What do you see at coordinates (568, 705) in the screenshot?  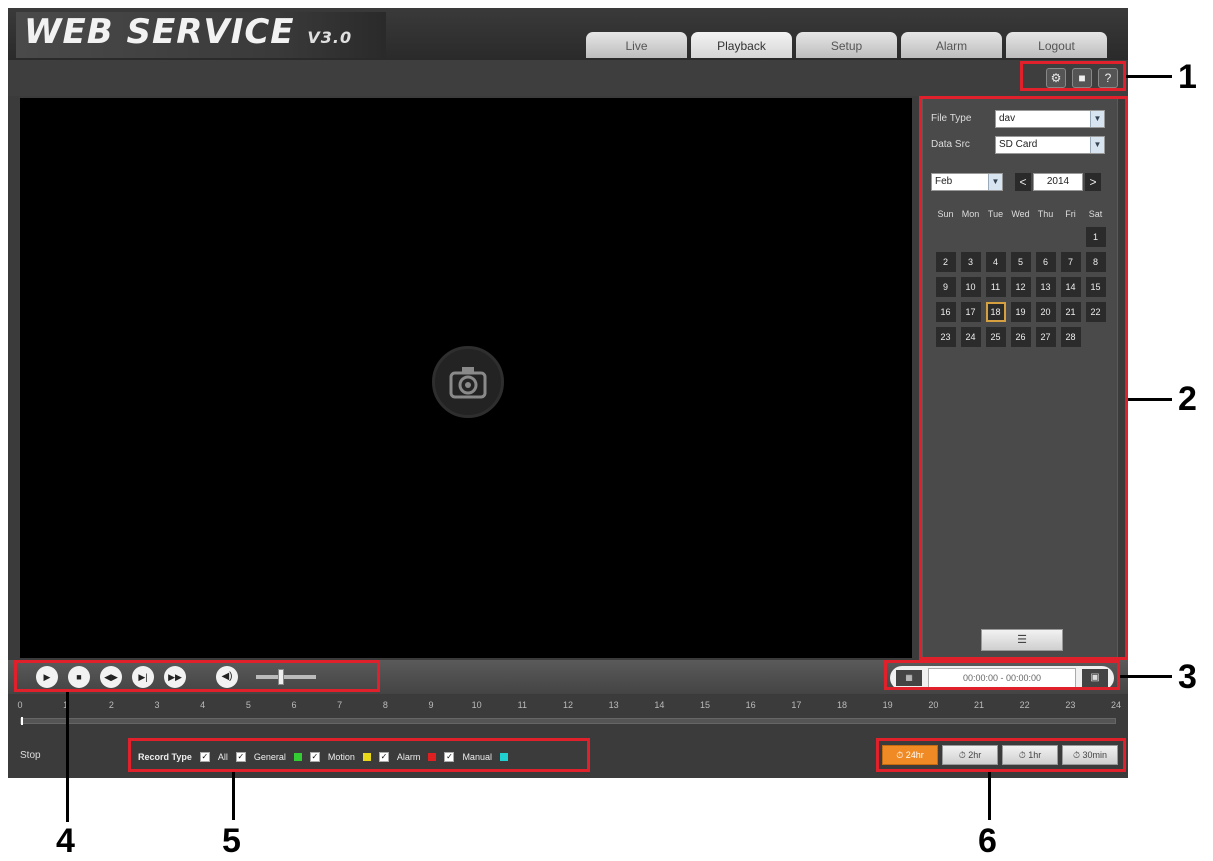 I see `timeline-tick-label: 12` at bounding box center [568, 705].